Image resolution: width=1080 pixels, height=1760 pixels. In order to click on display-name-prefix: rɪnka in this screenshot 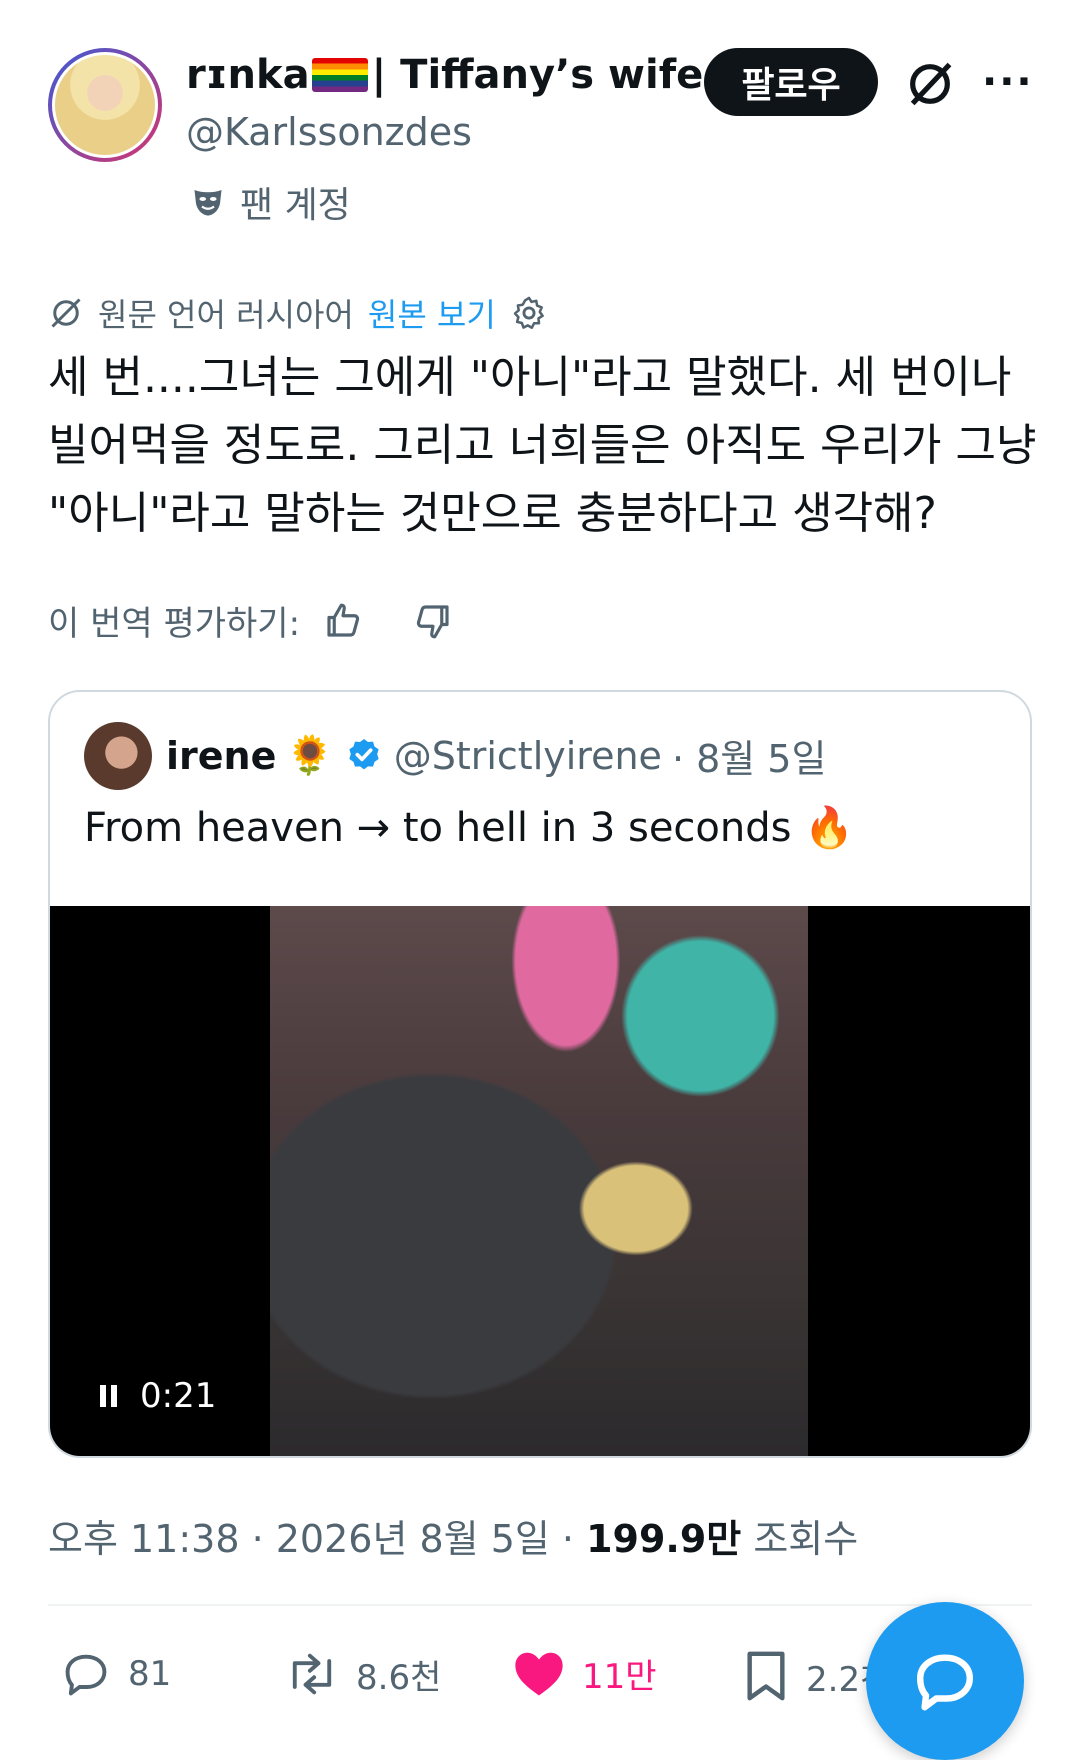, I will do `click(248, 75)`.